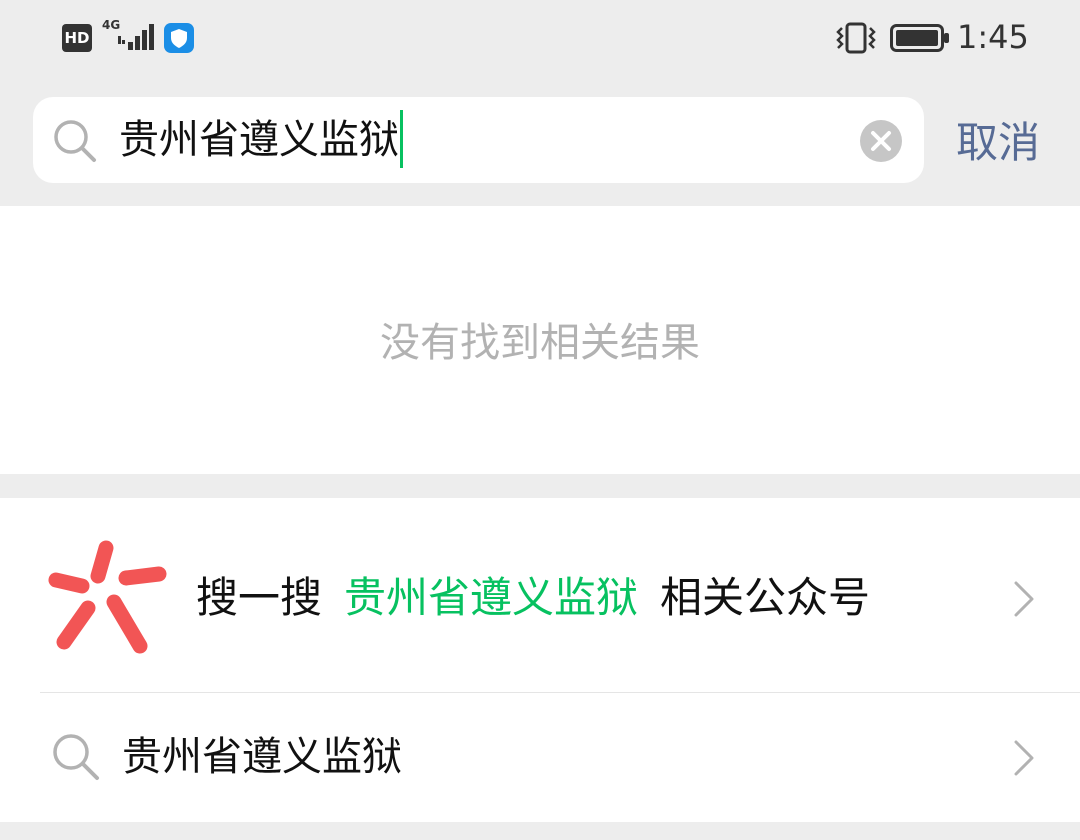 The image size is (1080, 840). What do you see at coordinates (919, 38) in the screenshot?
I see `battery-icon` at bounding box center [919, 38].